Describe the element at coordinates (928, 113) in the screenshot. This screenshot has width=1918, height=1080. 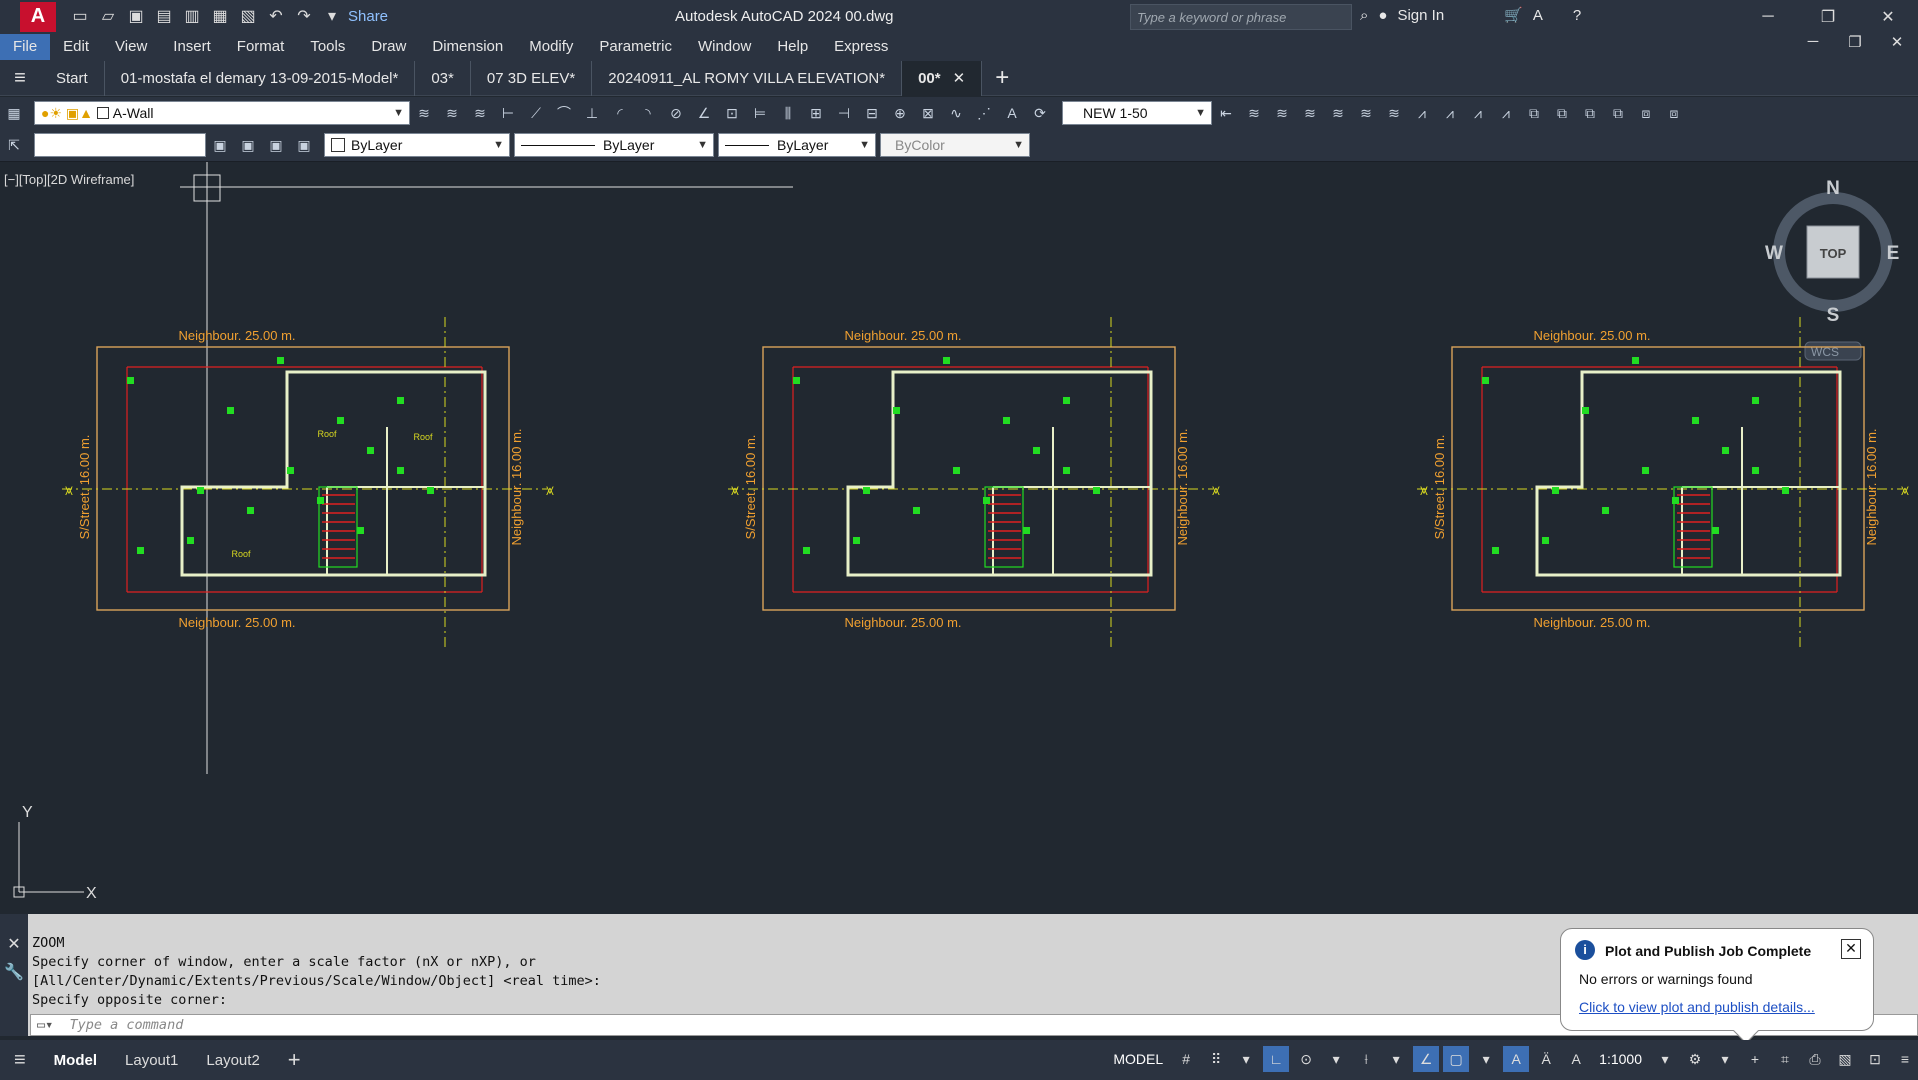
I see `inspect-icon: ⊠` at that location.